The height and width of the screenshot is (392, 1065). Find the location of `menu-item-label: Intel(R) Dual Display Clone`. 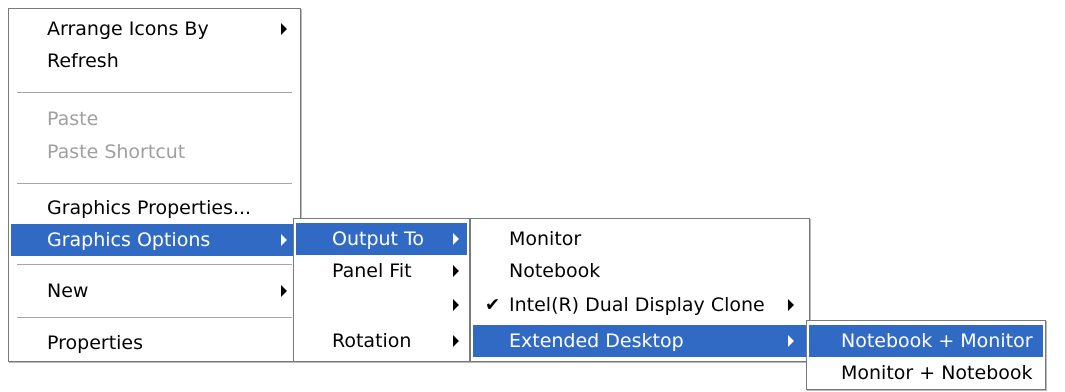

menu-item-label: Intel(R) Dual Display Clone is located at coordinates (637, 305).